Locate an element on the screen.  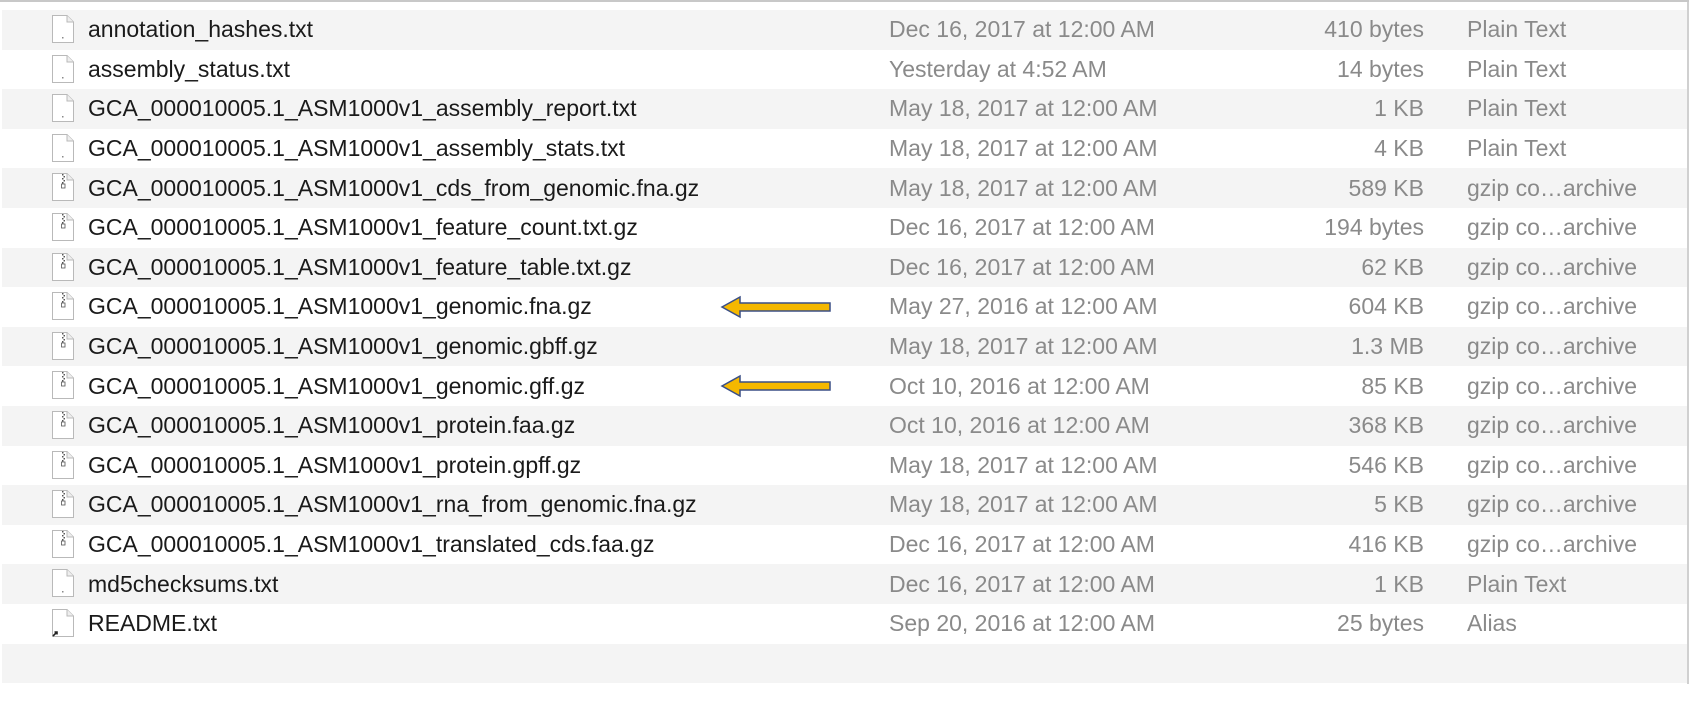
file-size: 62 KB is located at coordinates (1392, 266).